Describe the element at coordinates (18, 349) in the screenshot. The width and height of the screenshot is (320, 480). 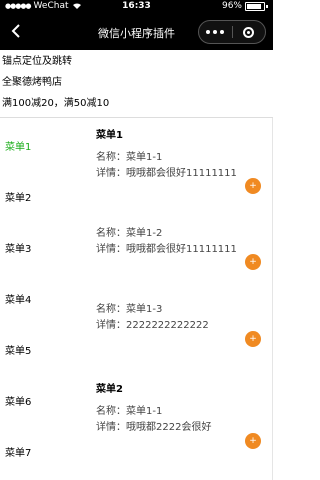
I see `sidebar-item-menu5: 菜单5` at that location.